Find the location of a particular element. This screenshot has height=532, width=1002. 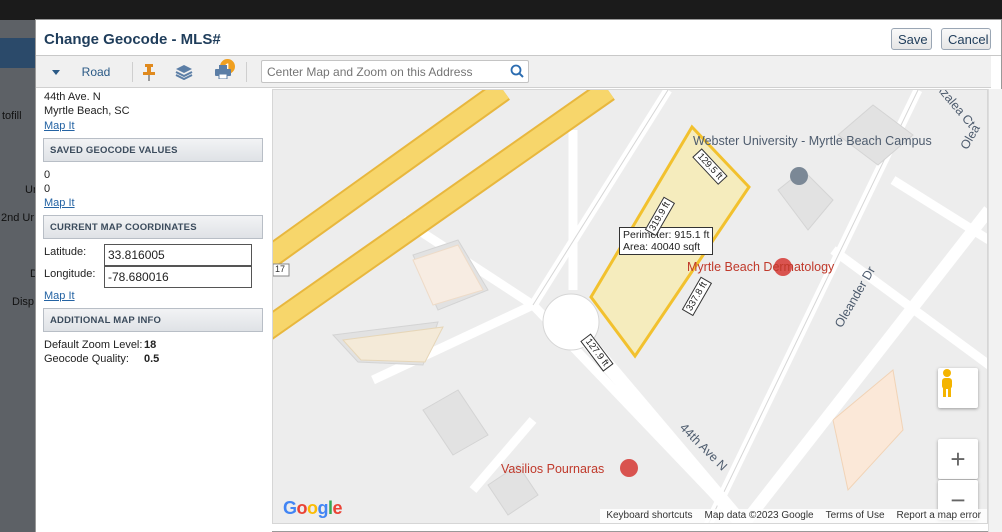

saved-longitude-value: 0 is located at coordinates (47, 189).